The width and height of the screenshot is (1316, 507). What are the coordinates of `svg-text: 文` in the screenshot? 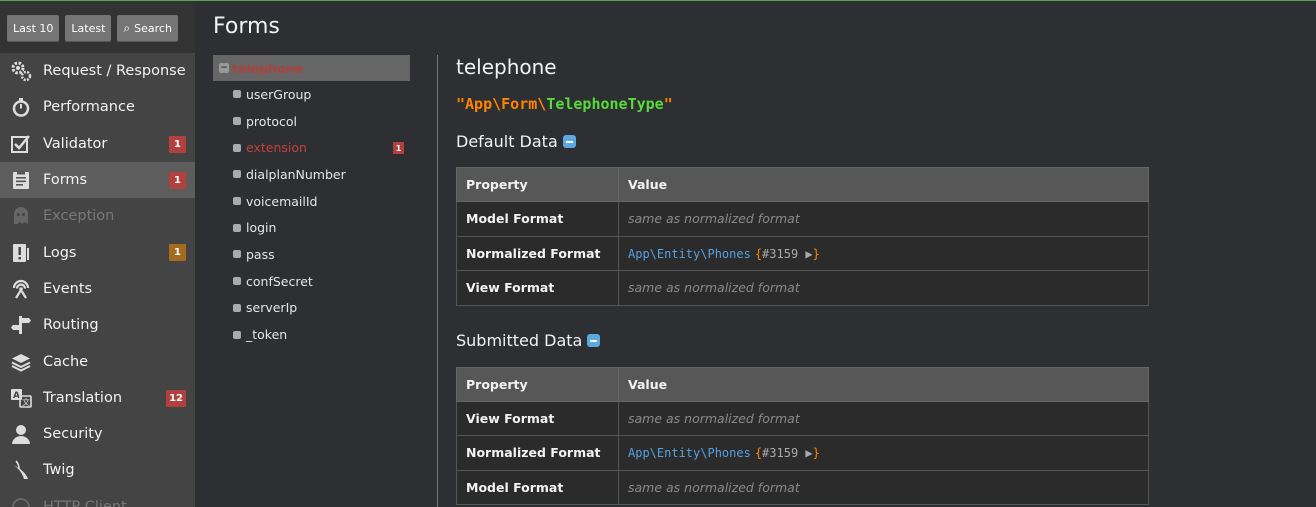 It's located at (26, 402).